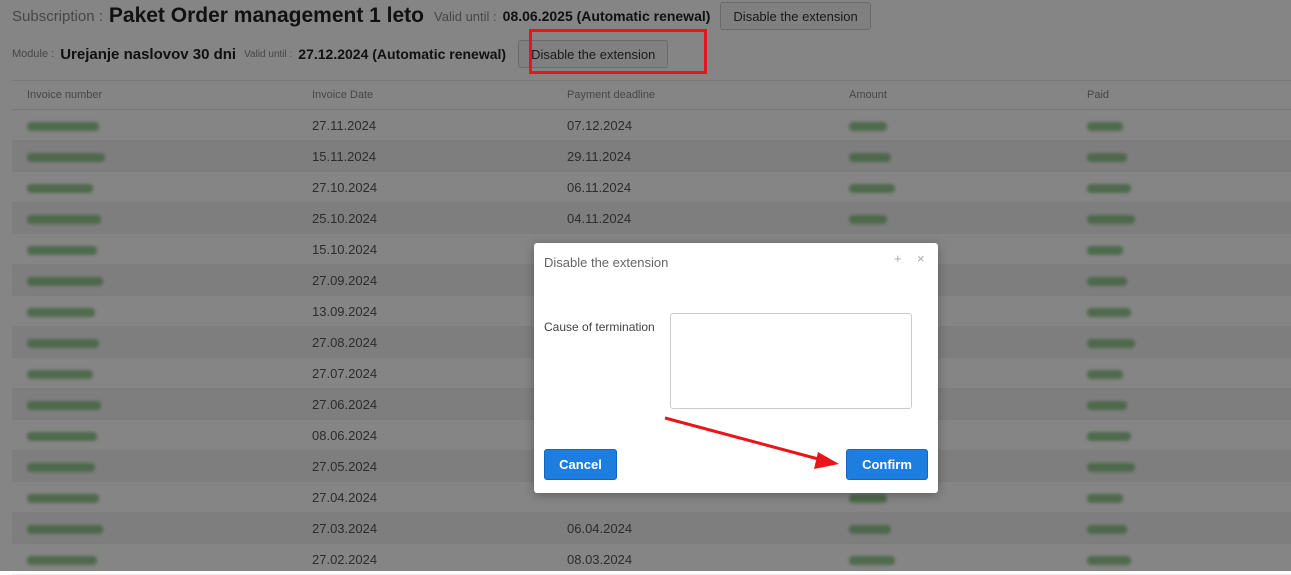 This screenshot has width=1291, height=575. I want to click on close-icon: ×, so click(921, 258).